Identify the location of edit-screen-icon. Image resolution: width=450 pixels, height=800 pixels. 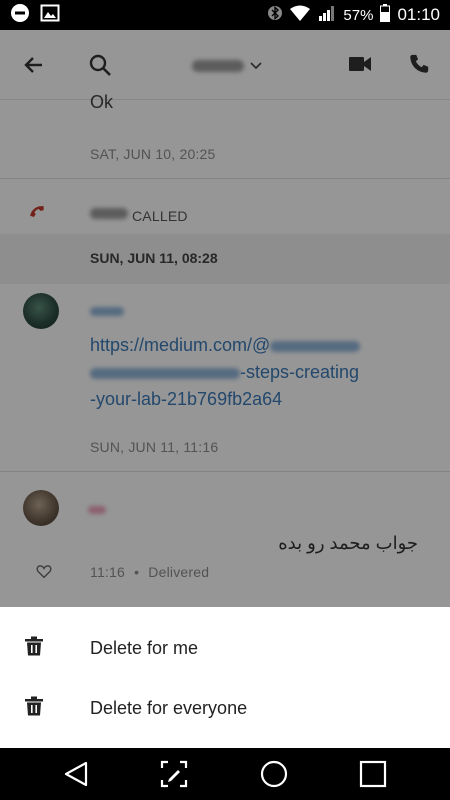
(174, 776).